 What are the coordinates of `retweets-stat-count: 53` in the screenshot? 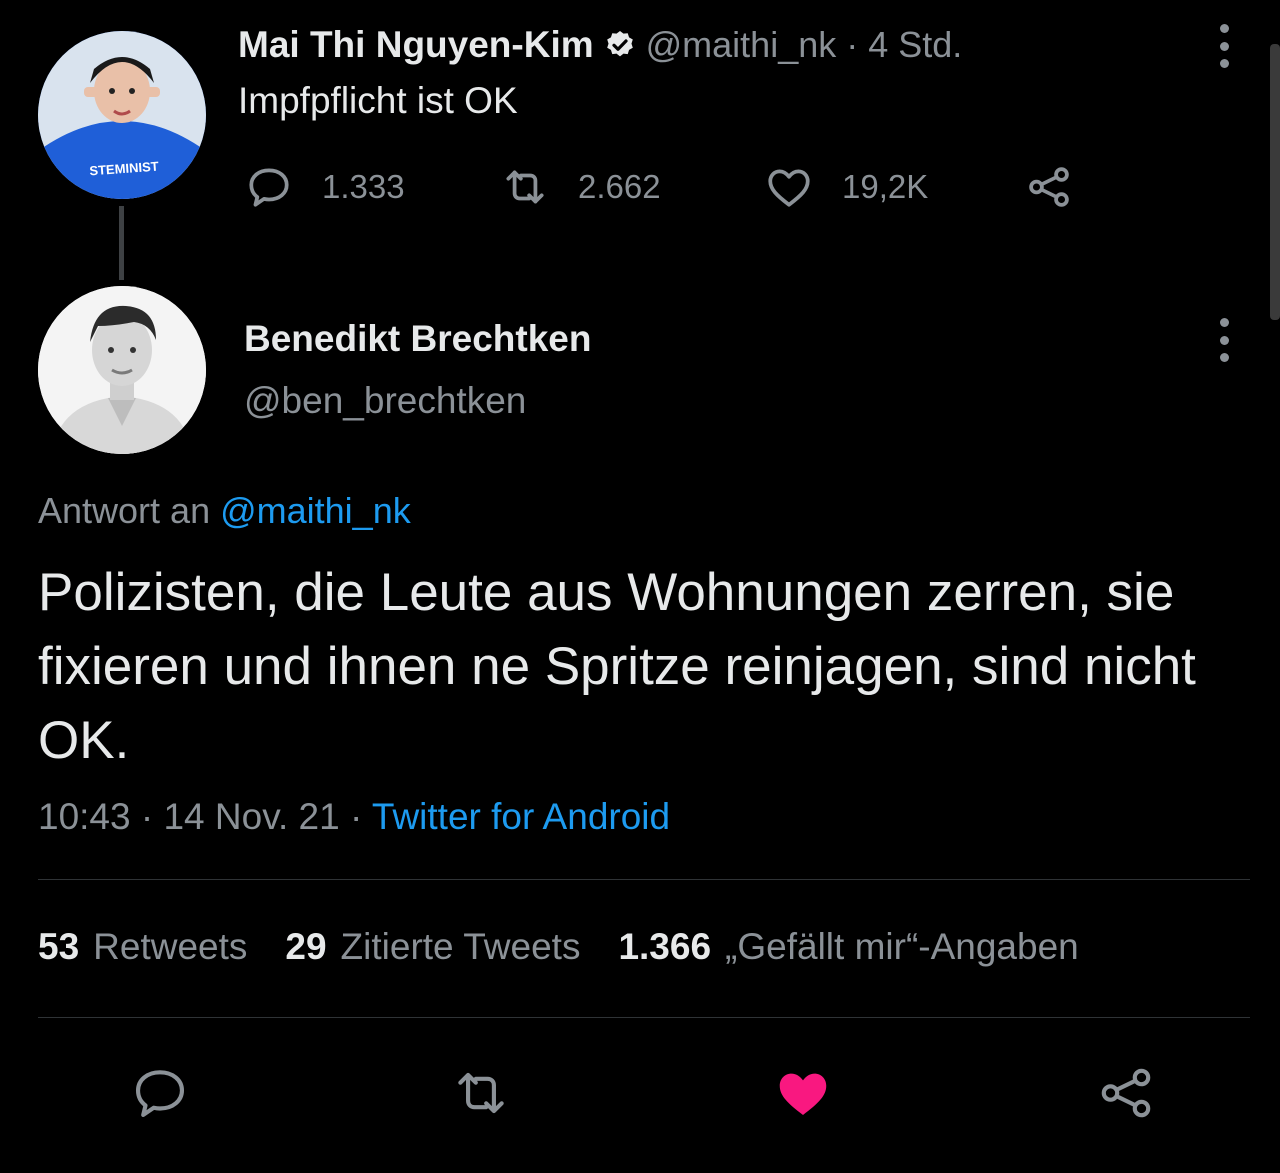 It's located at (59, 946).